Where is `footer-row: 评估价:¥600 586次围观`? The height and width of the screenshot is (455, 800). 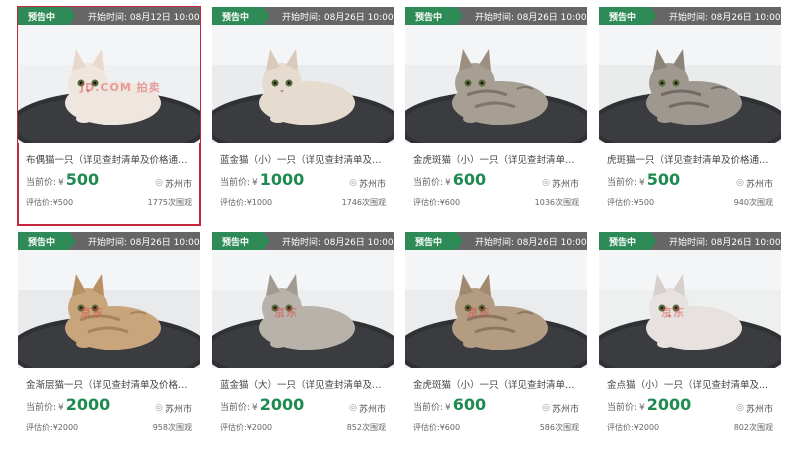 footer-row: 评估价:¥600 586次围观 is located at coordinates (496, 424).